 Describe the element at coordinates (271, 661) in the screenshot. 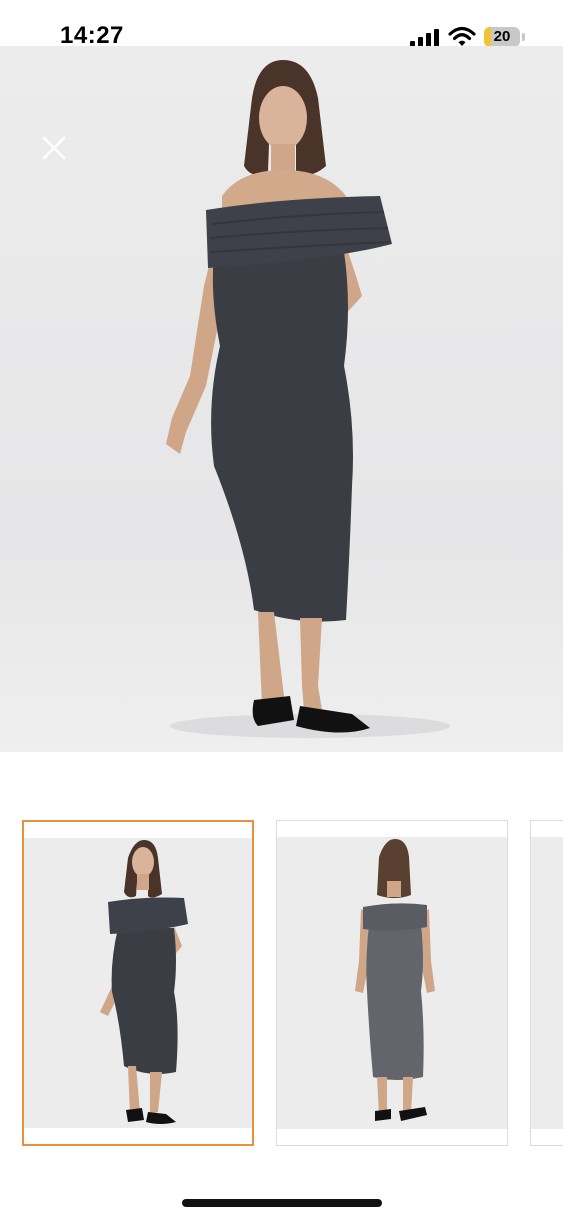

I see `leg-left` at that location.